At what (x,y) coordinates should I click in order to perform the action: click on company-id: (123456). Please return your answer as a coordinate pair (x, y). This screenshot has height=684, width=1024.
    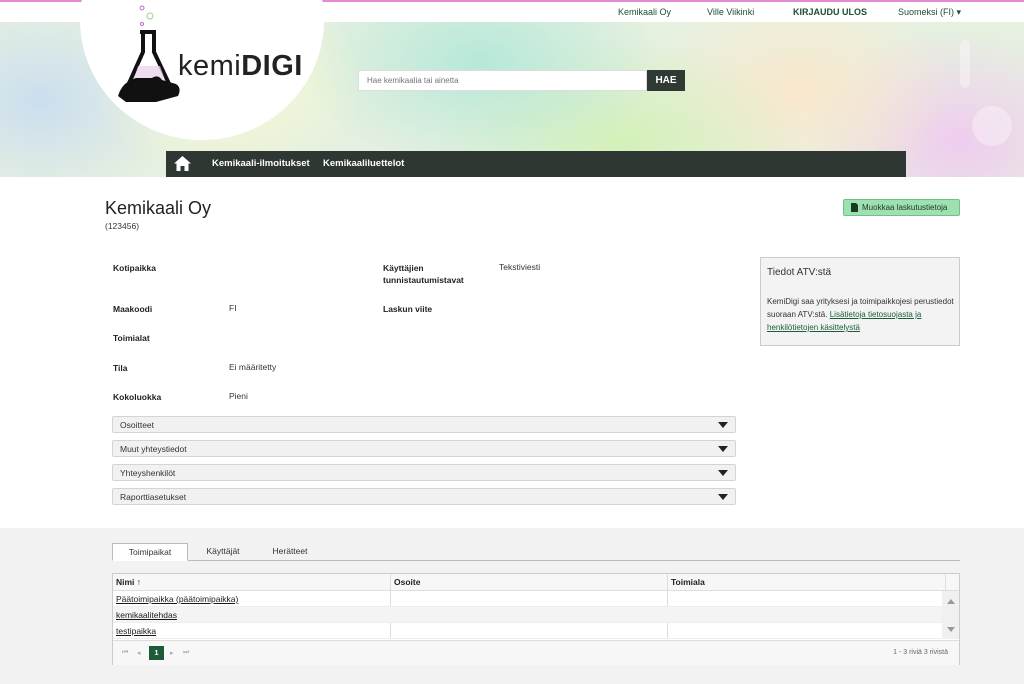
    Looking at the image, I should click on (122, 226).